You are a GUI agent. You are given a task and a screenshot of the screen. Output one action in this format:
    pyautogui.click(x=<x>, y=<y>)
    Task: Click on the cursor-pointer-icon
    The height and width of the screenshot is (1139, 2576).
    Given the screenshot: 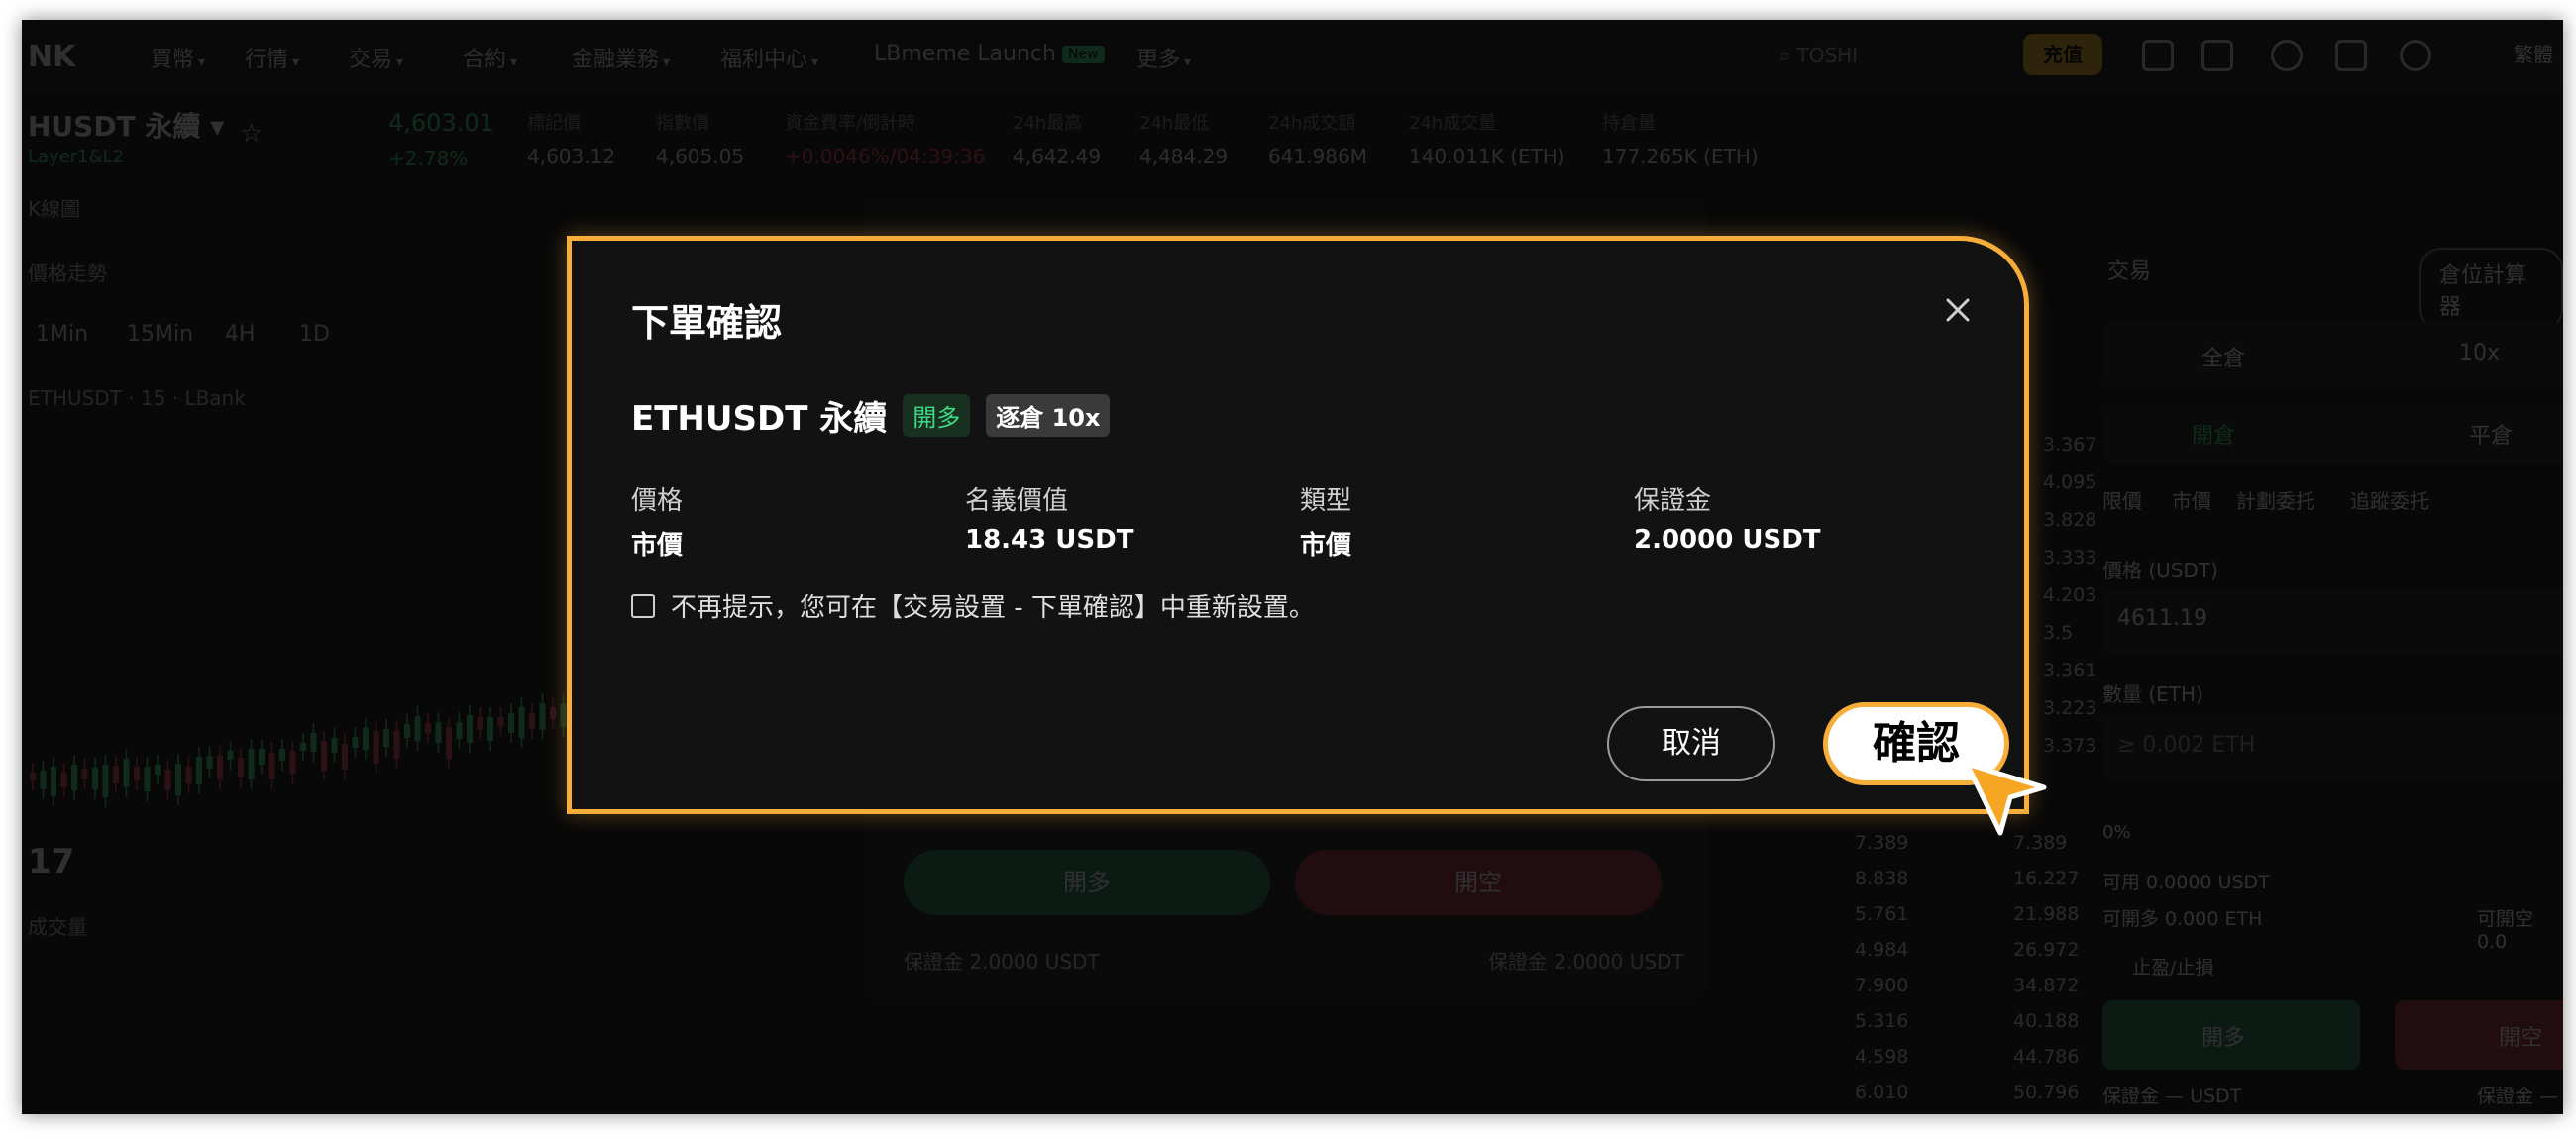 What is the action you would take?
    pyautogui.click(x=2005, y=798)
    